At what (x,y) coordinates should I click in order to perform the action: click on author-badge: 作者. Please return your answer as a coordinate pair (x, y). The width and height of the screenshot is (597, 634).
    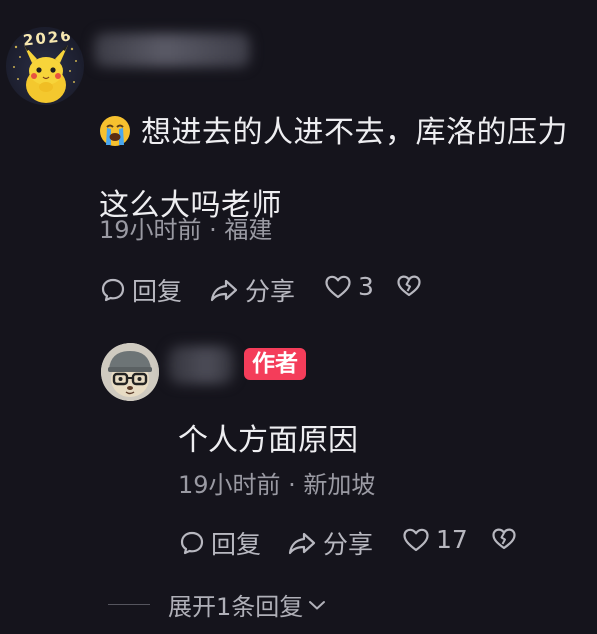
    Looking at the image, I should click on (275, 364).